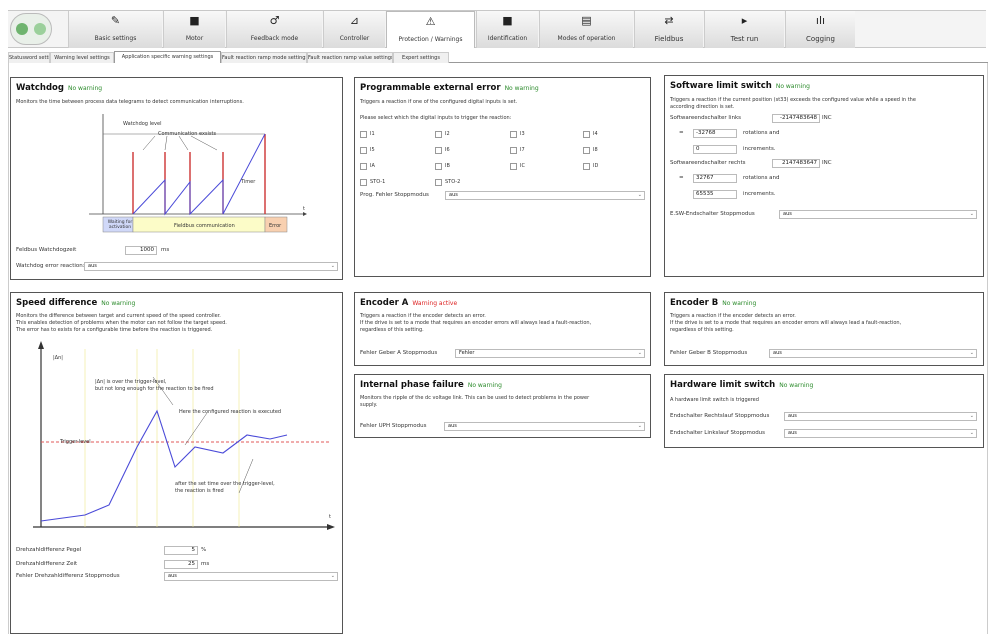 The image size is (992, 634). What do you see at coordinates (513, 134) in the screenshot?
I see `input-checkbox-i3` at bounding box center [513, 134].